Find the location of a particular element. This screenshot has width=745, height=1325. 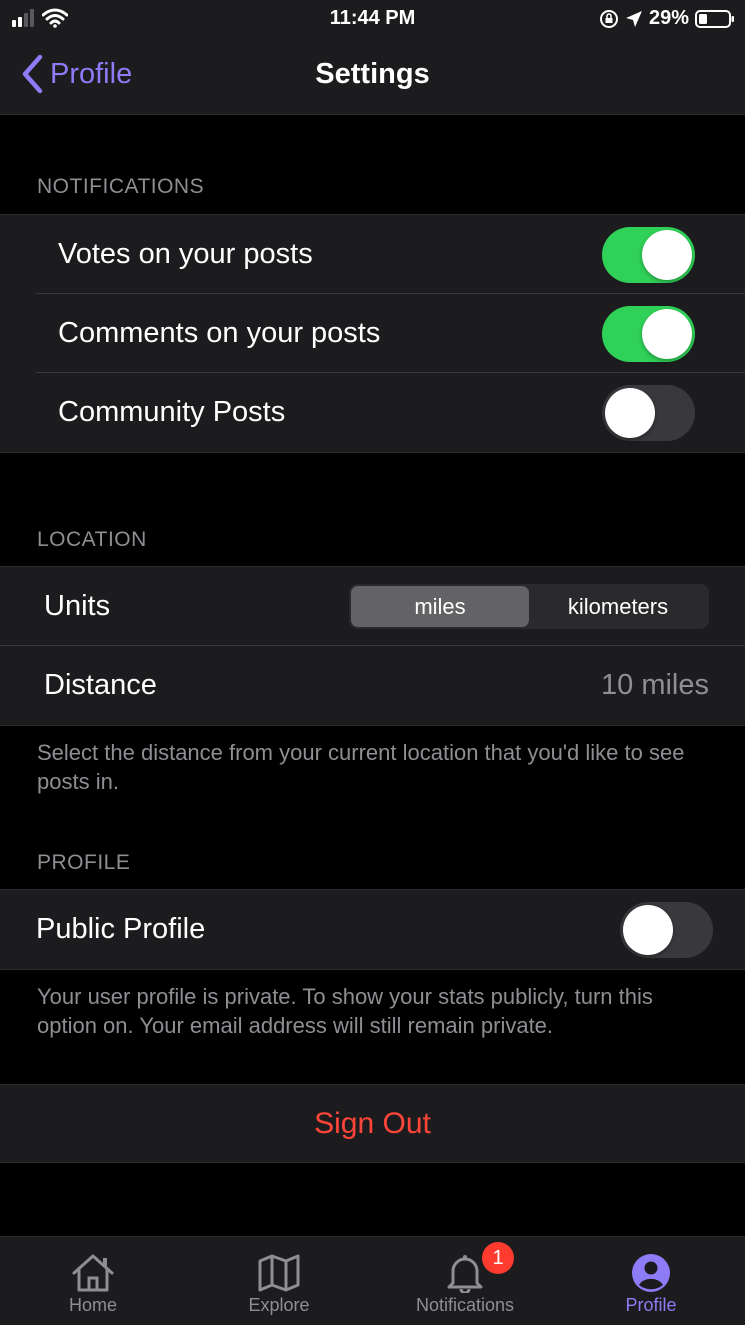

toggle-public-profile is located at coordinates (666, 930).